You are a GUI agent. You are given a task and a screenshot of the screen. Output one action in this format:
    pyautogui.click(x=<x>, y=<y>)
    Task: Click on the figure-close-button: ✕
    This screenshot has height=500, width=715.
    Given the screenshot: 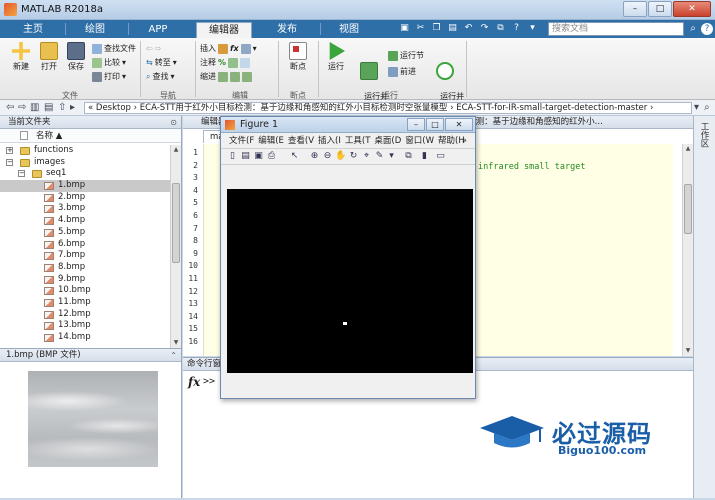 What is the action you would take?
    pyautogui.click(x=459, y=124)
    